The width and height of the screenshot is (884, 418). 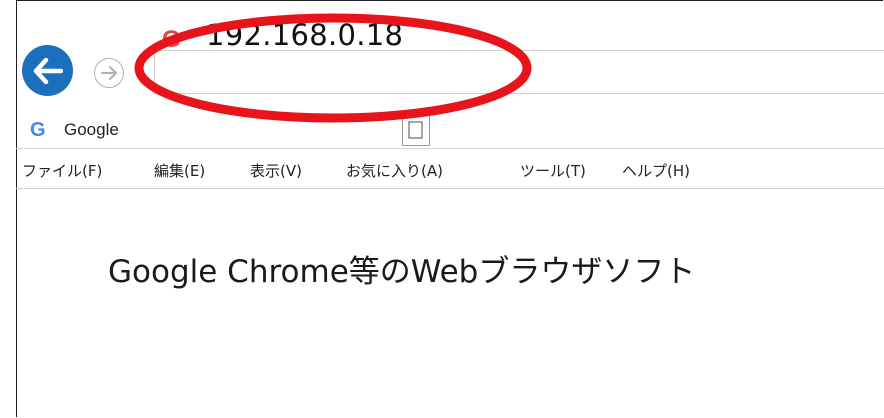 What do you see at coordinates (171, 39) in the screenshot?
I see `google-g-icon: G` at bounding box center [171, 39].